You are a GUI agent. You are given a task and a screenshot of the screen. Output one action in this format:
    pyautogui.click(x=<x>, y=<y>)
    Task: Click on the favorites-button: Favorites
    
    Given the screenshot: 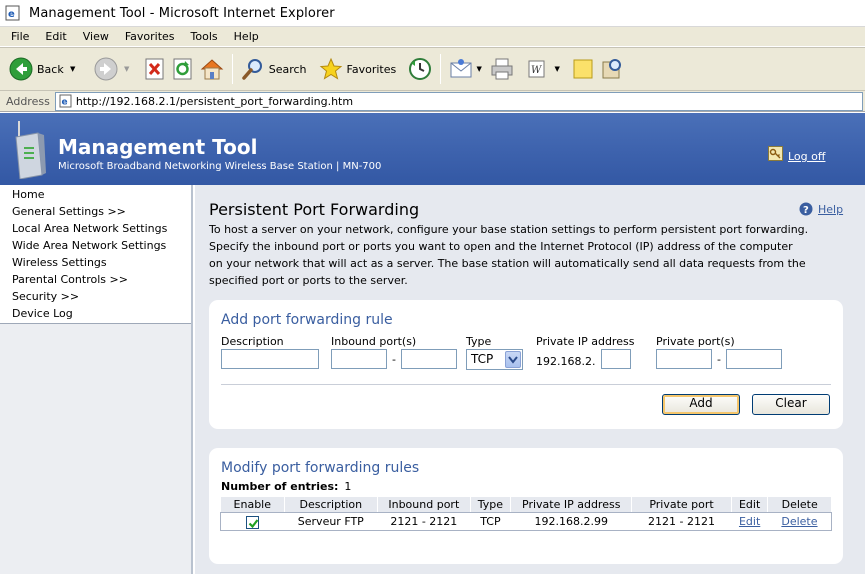 What is the action you would take?
    pyautogui.click(x=358, y=69)
    